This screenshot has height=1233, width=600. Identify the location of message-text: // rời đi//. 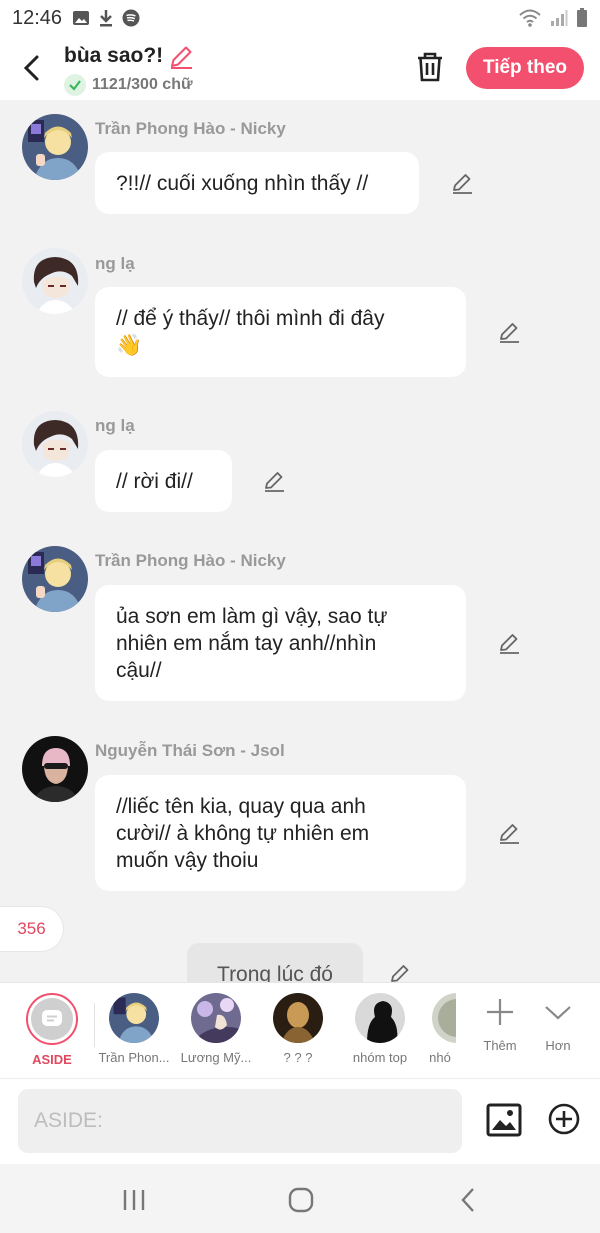
(154, 481).